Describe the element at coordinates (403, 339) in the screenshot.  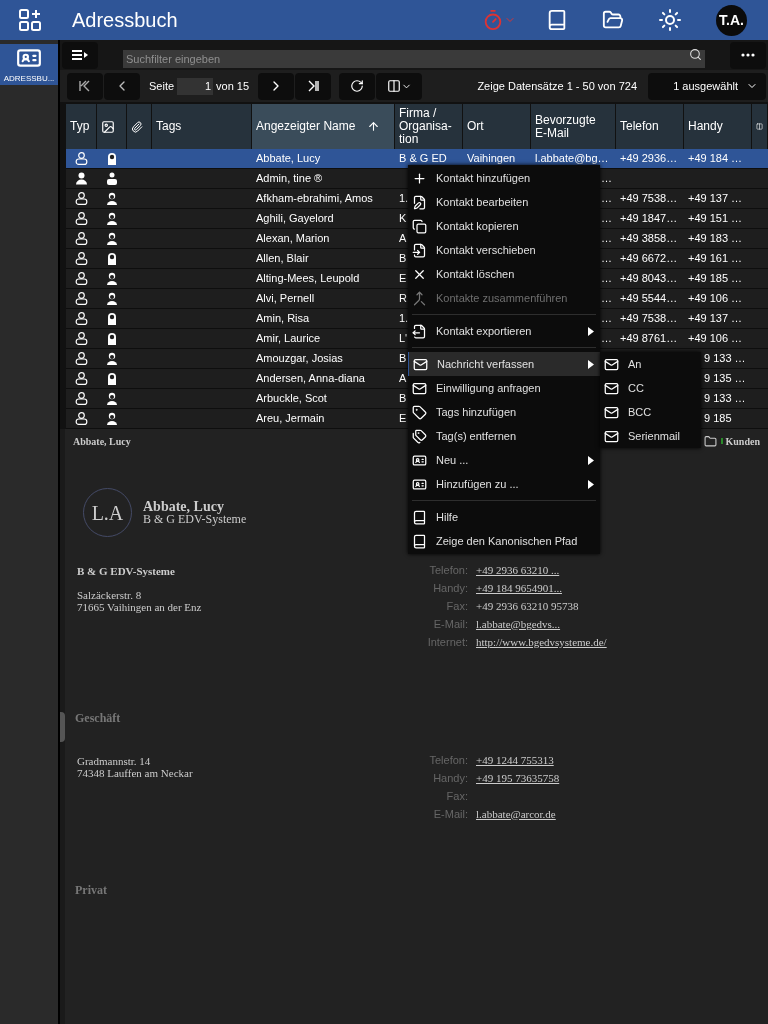
I see `company-cell-text: L'` at that location.